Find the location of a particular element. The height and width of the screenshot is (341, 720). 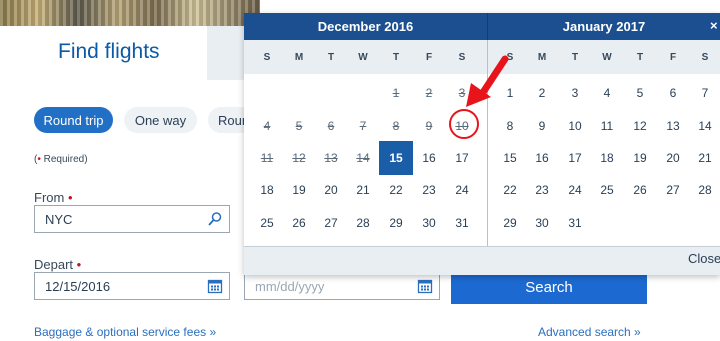

header-banner-image is located at coordinates (130, 13).